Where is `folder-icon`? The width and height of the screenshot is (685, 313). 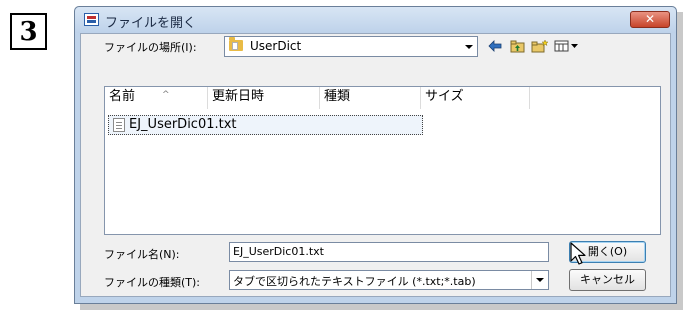
folder-icon is located at coordinates (236, 44).